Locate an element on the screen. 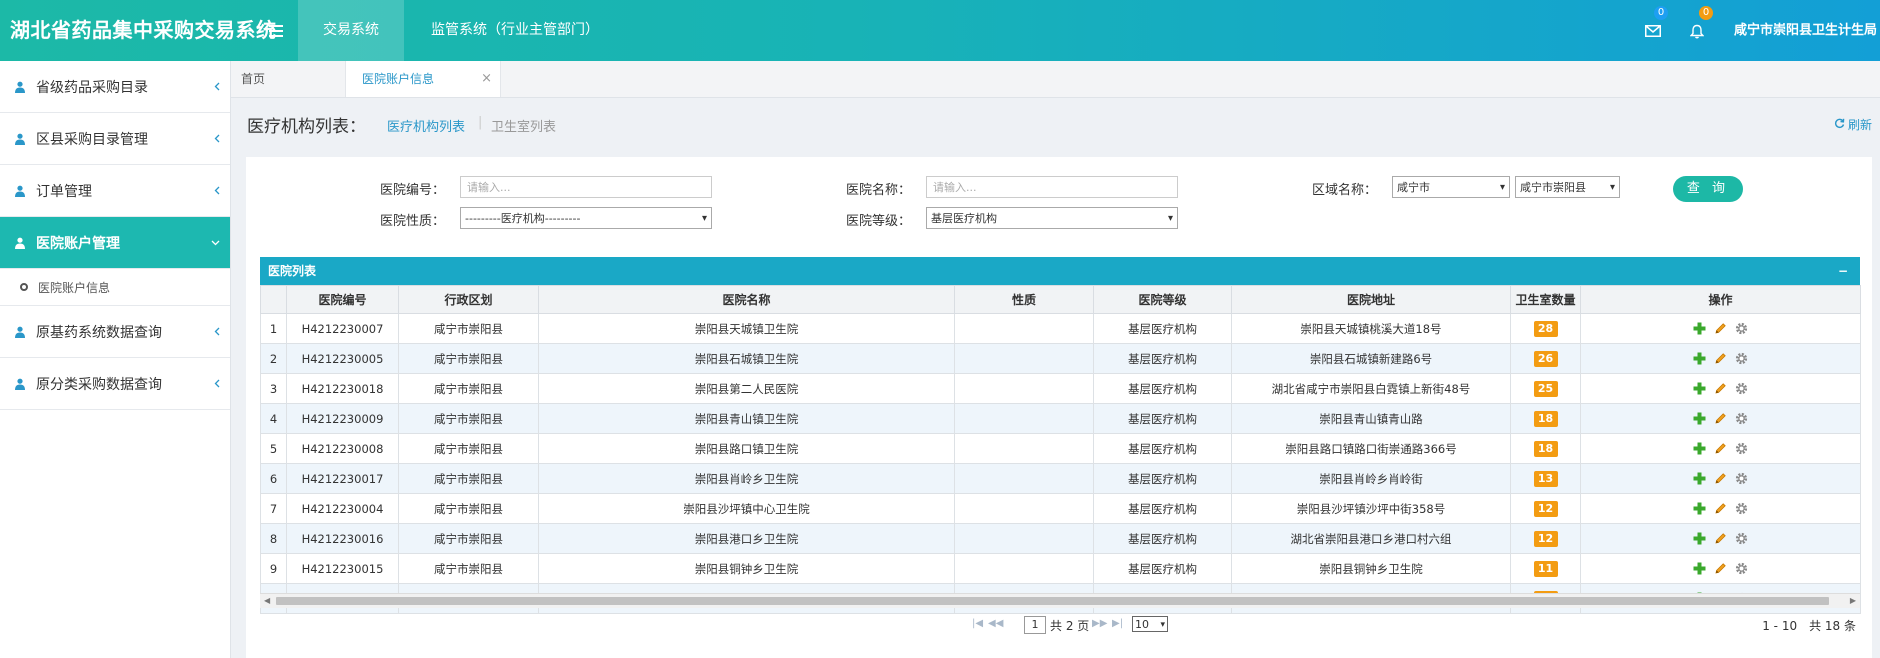 The width and height of the screenshot is (1880, 658). close-icon: × is located at coordinates (486, 79).